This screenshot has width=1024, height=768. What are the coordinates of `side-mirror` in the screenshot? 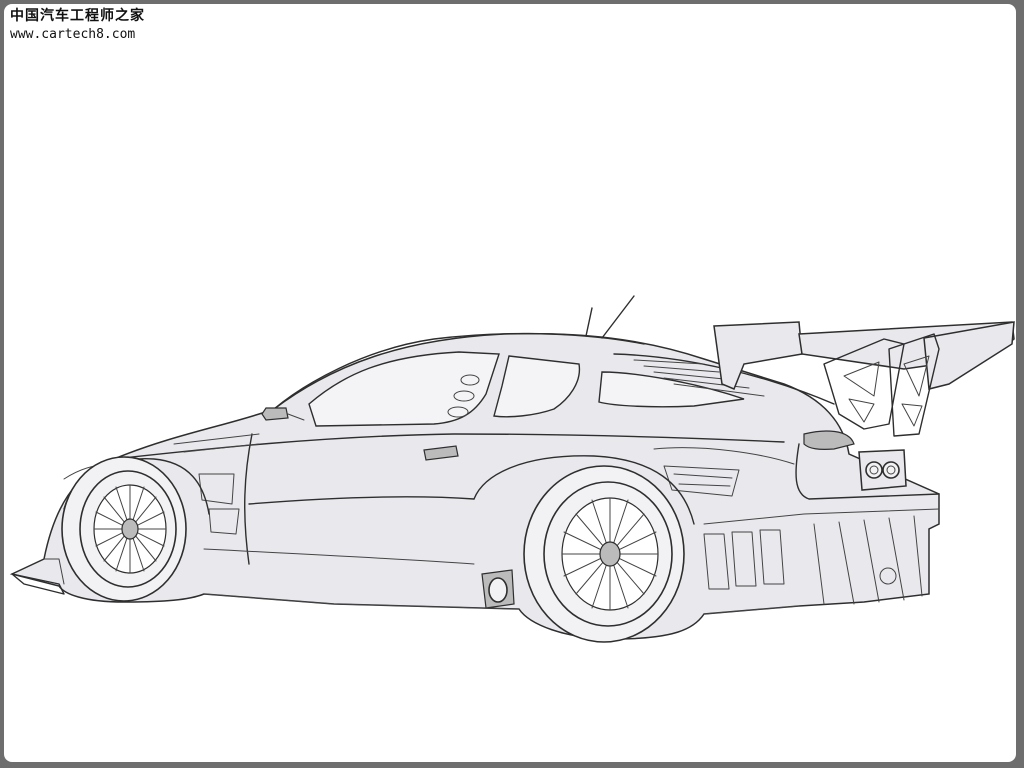 It's located at (275, 414).